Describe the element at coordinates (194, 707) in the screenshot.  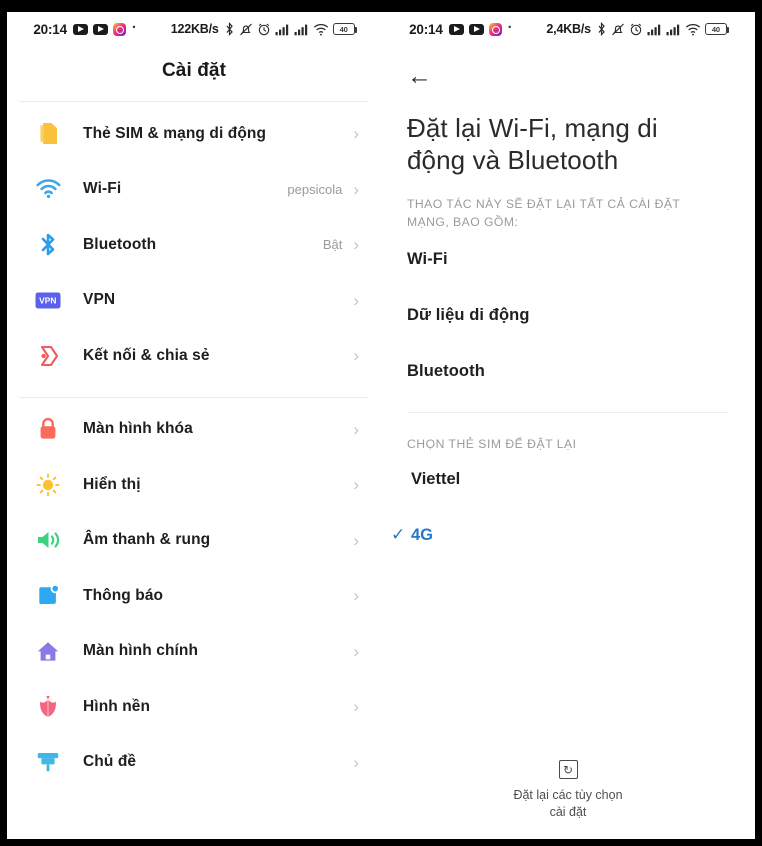
I see `sidebar-item-wallpaper: Hình nền ›` at that location.